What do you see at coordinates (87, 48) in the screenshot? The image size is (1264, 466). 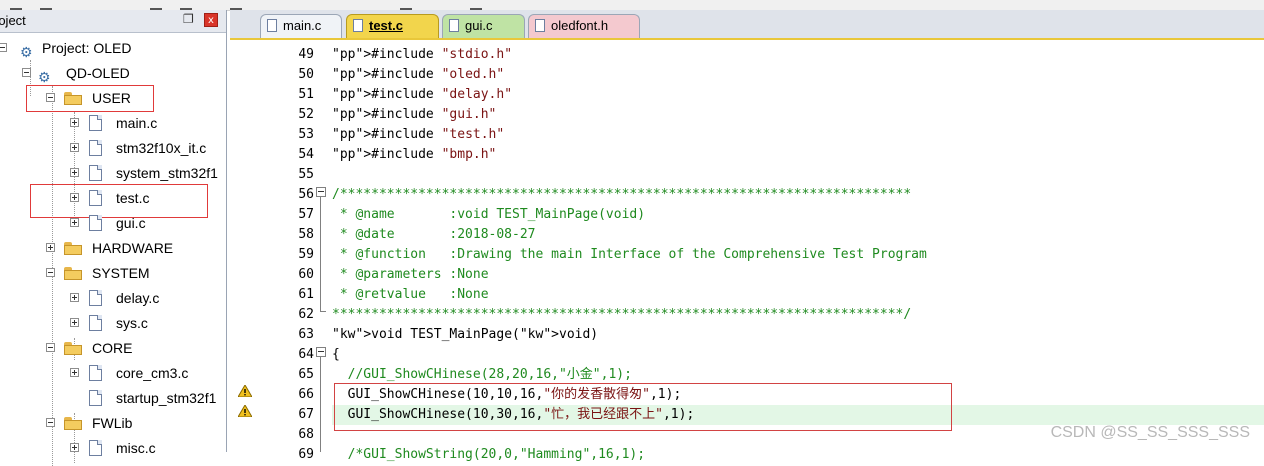 I see `tree-item-label: Project: OLED` at bounding box center [87, 48].